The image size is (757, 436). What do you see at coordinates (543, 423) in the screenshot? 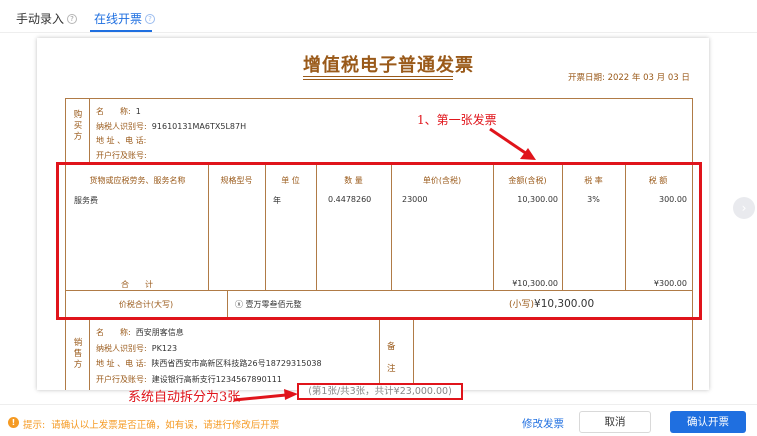
I see `modify-invoice-button: 修改发票` at bounding box center [543, 423].